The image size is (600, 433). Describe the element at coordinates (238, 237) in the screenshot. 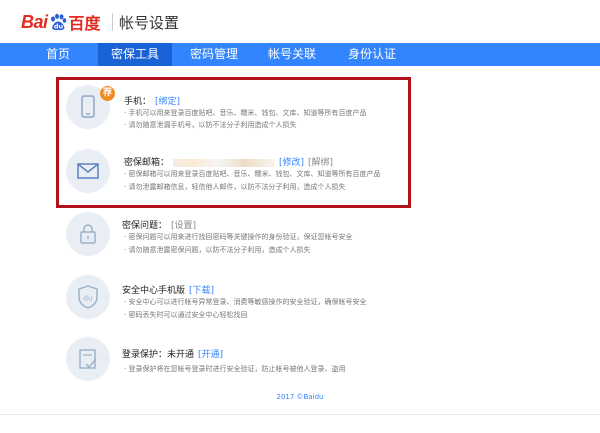

I see `question-desc-1: · 密保问题可以用来进行找回密码等关键操作的身份验证，保证您帐号安全` at that location.